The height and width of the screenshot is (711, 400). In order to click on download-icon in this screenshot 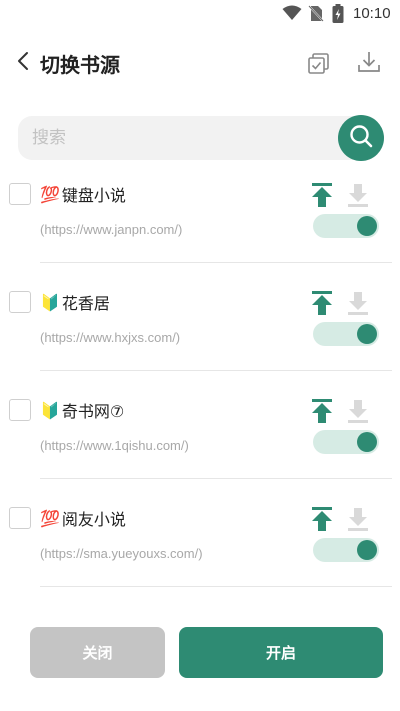, I will do `click(369, 65)`.